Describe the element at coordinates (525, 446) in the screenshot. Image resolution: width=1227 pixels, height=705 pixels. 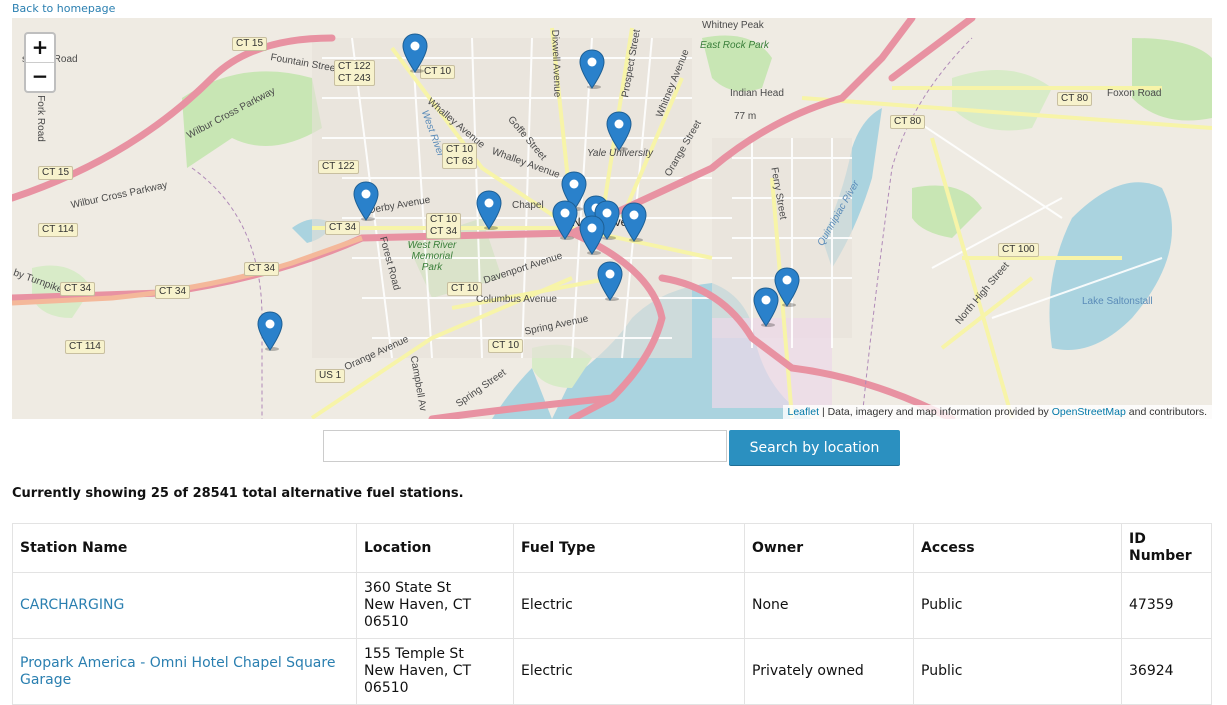
I see `location-search-input` at that location.